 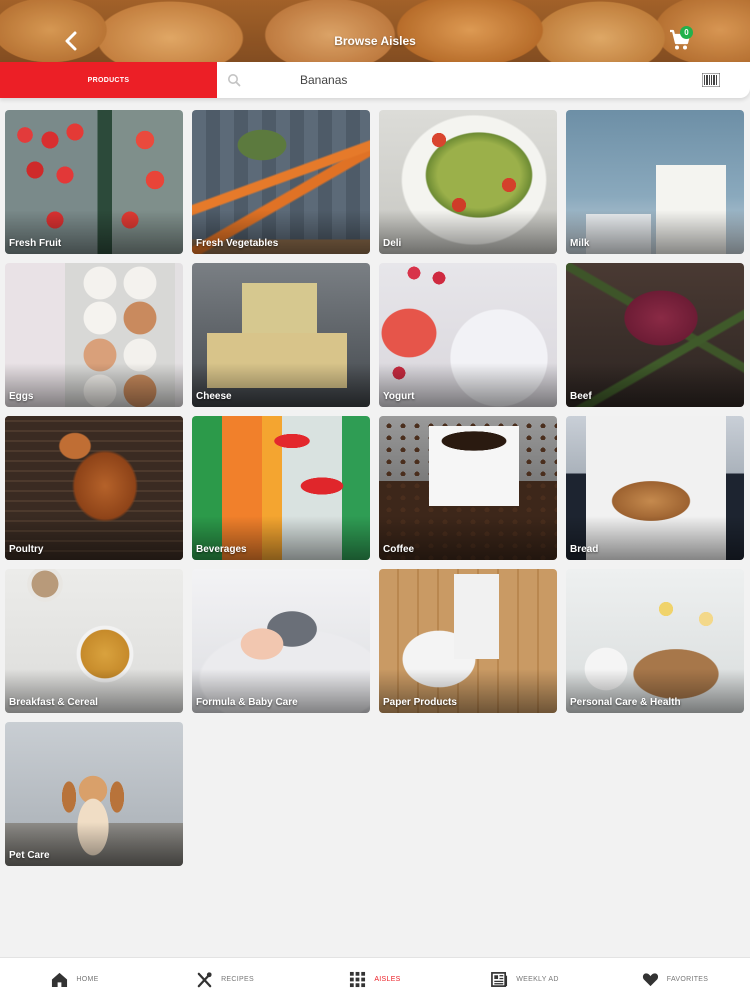 I want to click on aisle-label: Eggs, so click(x=21, y=396).